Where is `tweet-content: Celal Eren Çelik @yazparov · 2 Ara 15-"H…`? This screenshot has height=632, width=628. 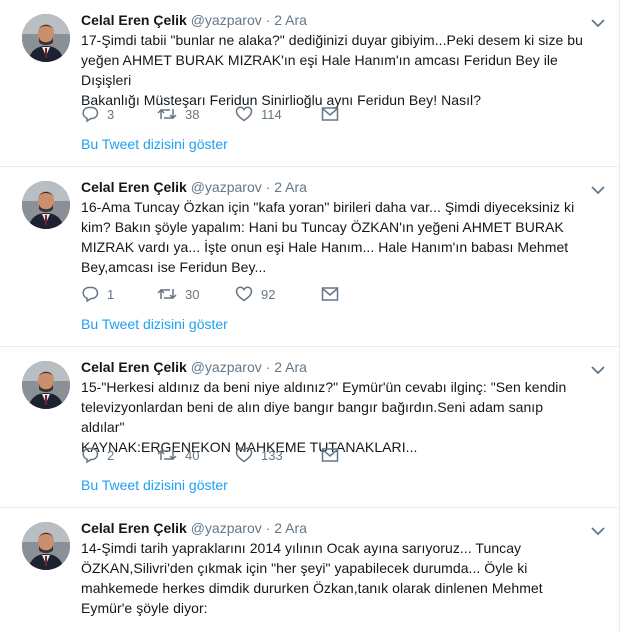
tweet-content: Celal Eren Çelik @yazparov · 2 Ara 15-"H… is located at coordinates (335, 407).